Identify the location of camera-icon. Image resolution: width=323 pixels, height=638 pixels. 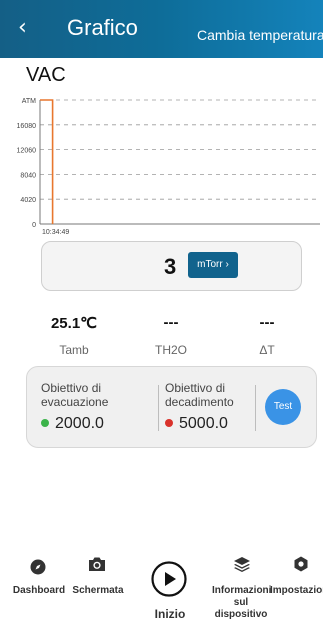
(97, 564).